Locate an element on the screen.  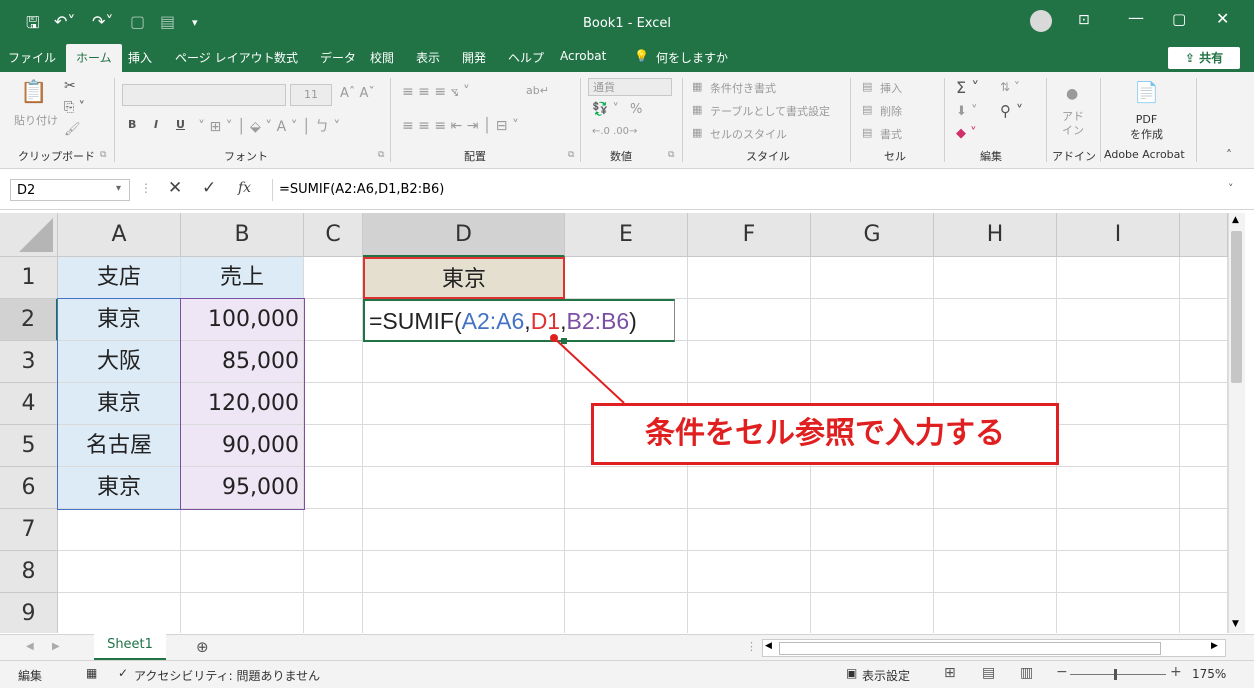
scroll-left-icon: ◀ is located at coordinates (768, 646).